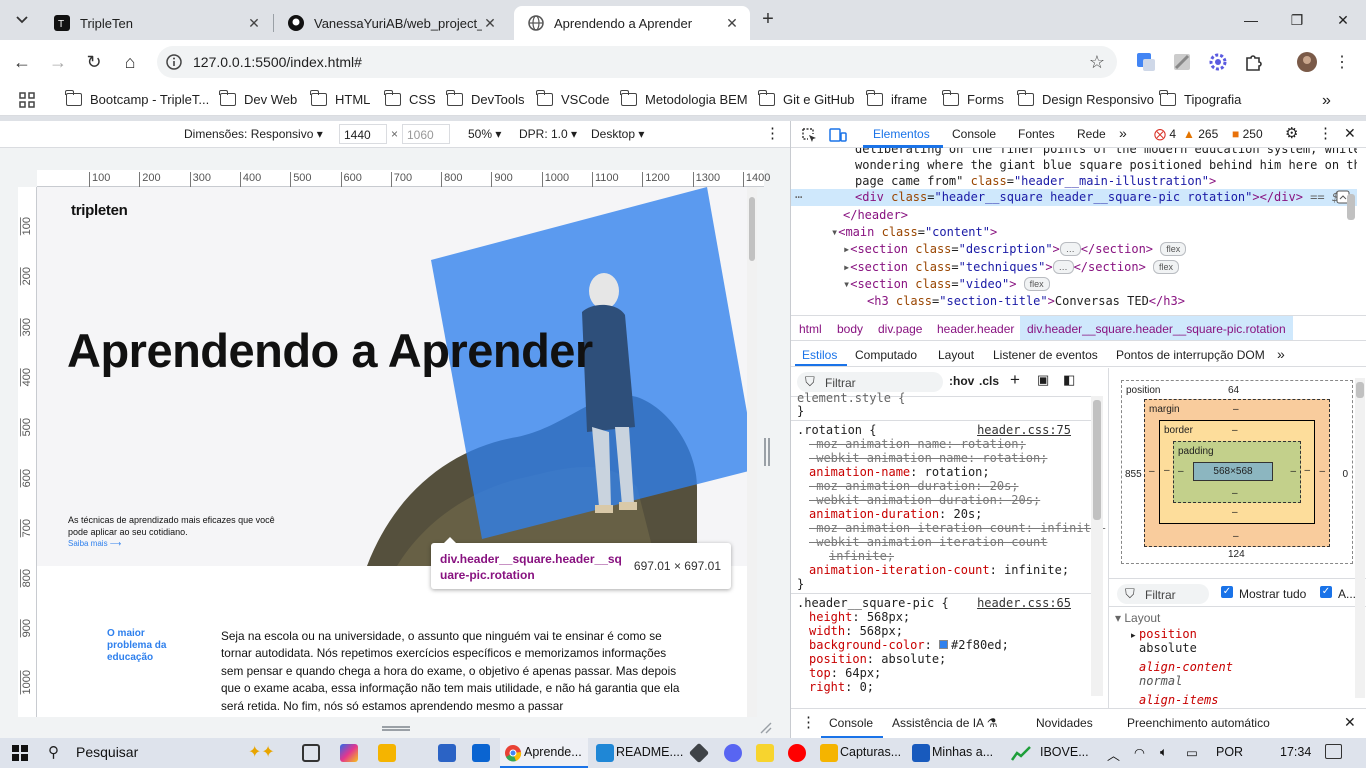 Image resolution: width=1366 pixels, height=768 pixels. What do you see at coordinates (836, 430) in the screenshot?
I see `rotation-rule-selector: .rotation {` at bounding box center [836, 430].